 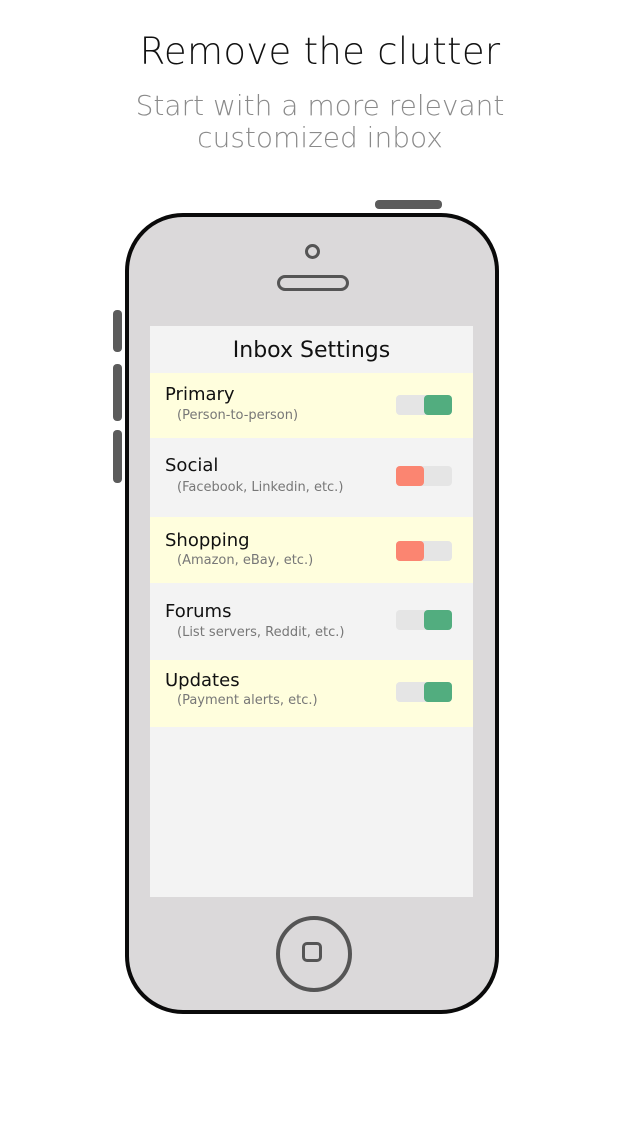 What do you see at coordinates (200, 394) in the screenshot?
I see `setting-label: Primary` at bounding box center [200, 394].